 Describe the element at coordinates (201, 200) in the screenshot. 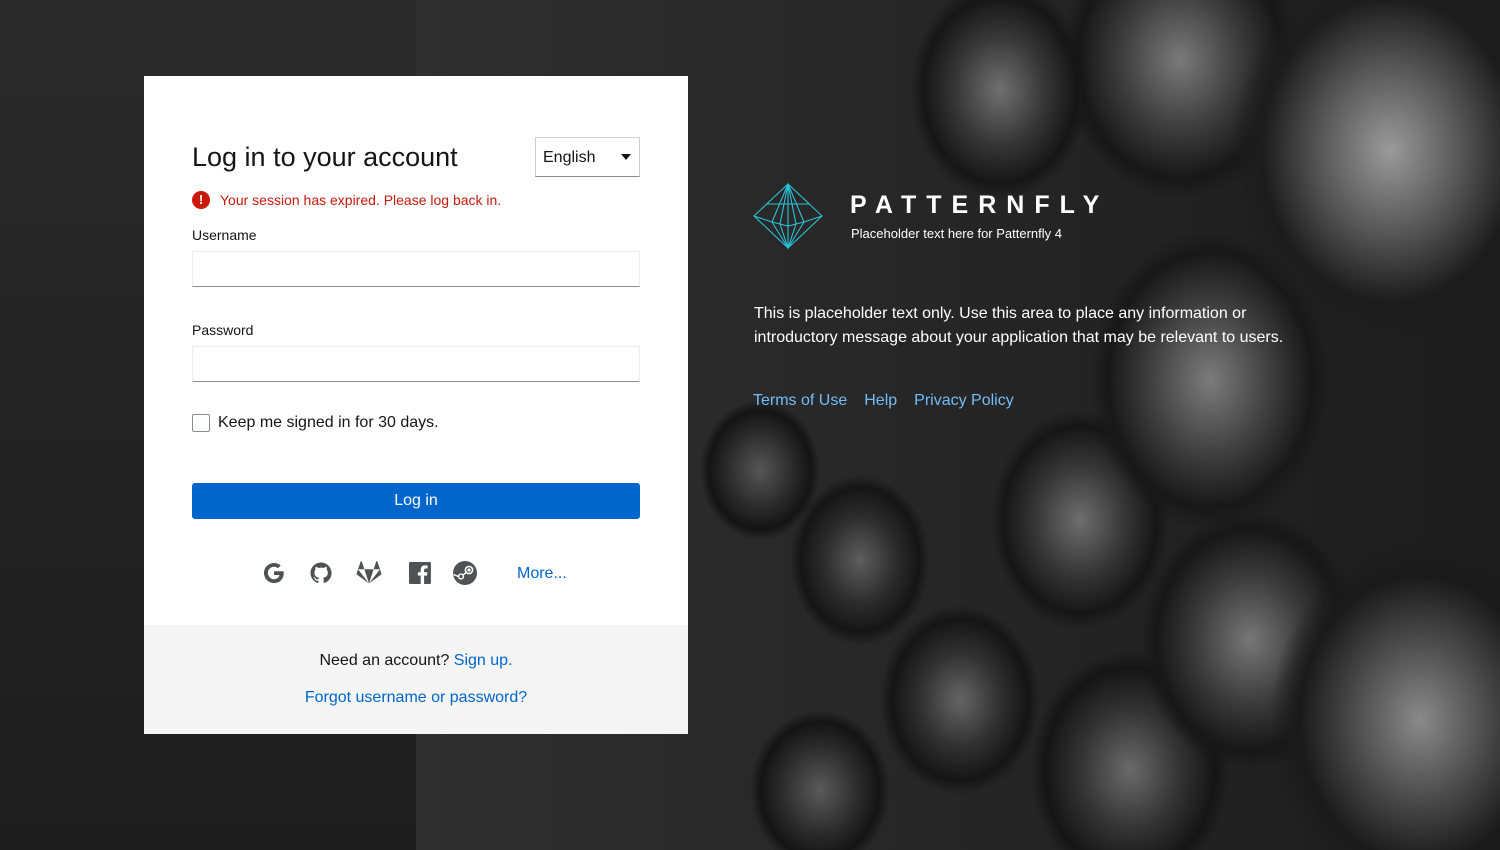

I see `exclamation-circle-icon: !` at that location.